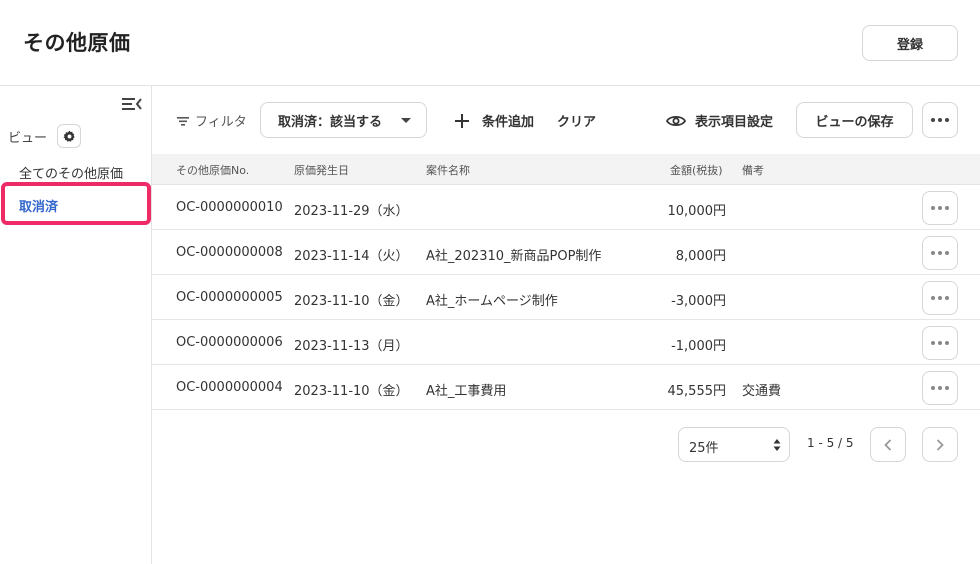  I want to click on cell-project: A社_工事費用, so click(466, 391).